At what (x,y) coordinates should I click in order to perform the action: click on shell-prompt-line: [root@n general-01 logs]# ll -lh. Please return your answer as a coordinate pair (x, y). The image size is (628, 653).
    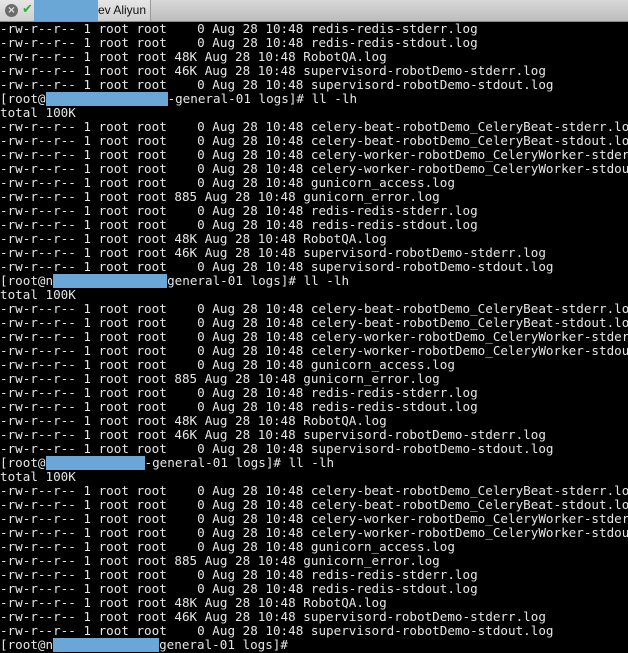
    Looking at the image, I should click on (314, 281).